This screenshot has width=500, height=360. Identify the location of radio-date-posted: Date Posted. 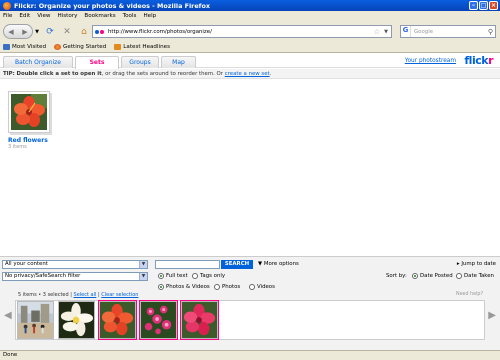
(432, 276).